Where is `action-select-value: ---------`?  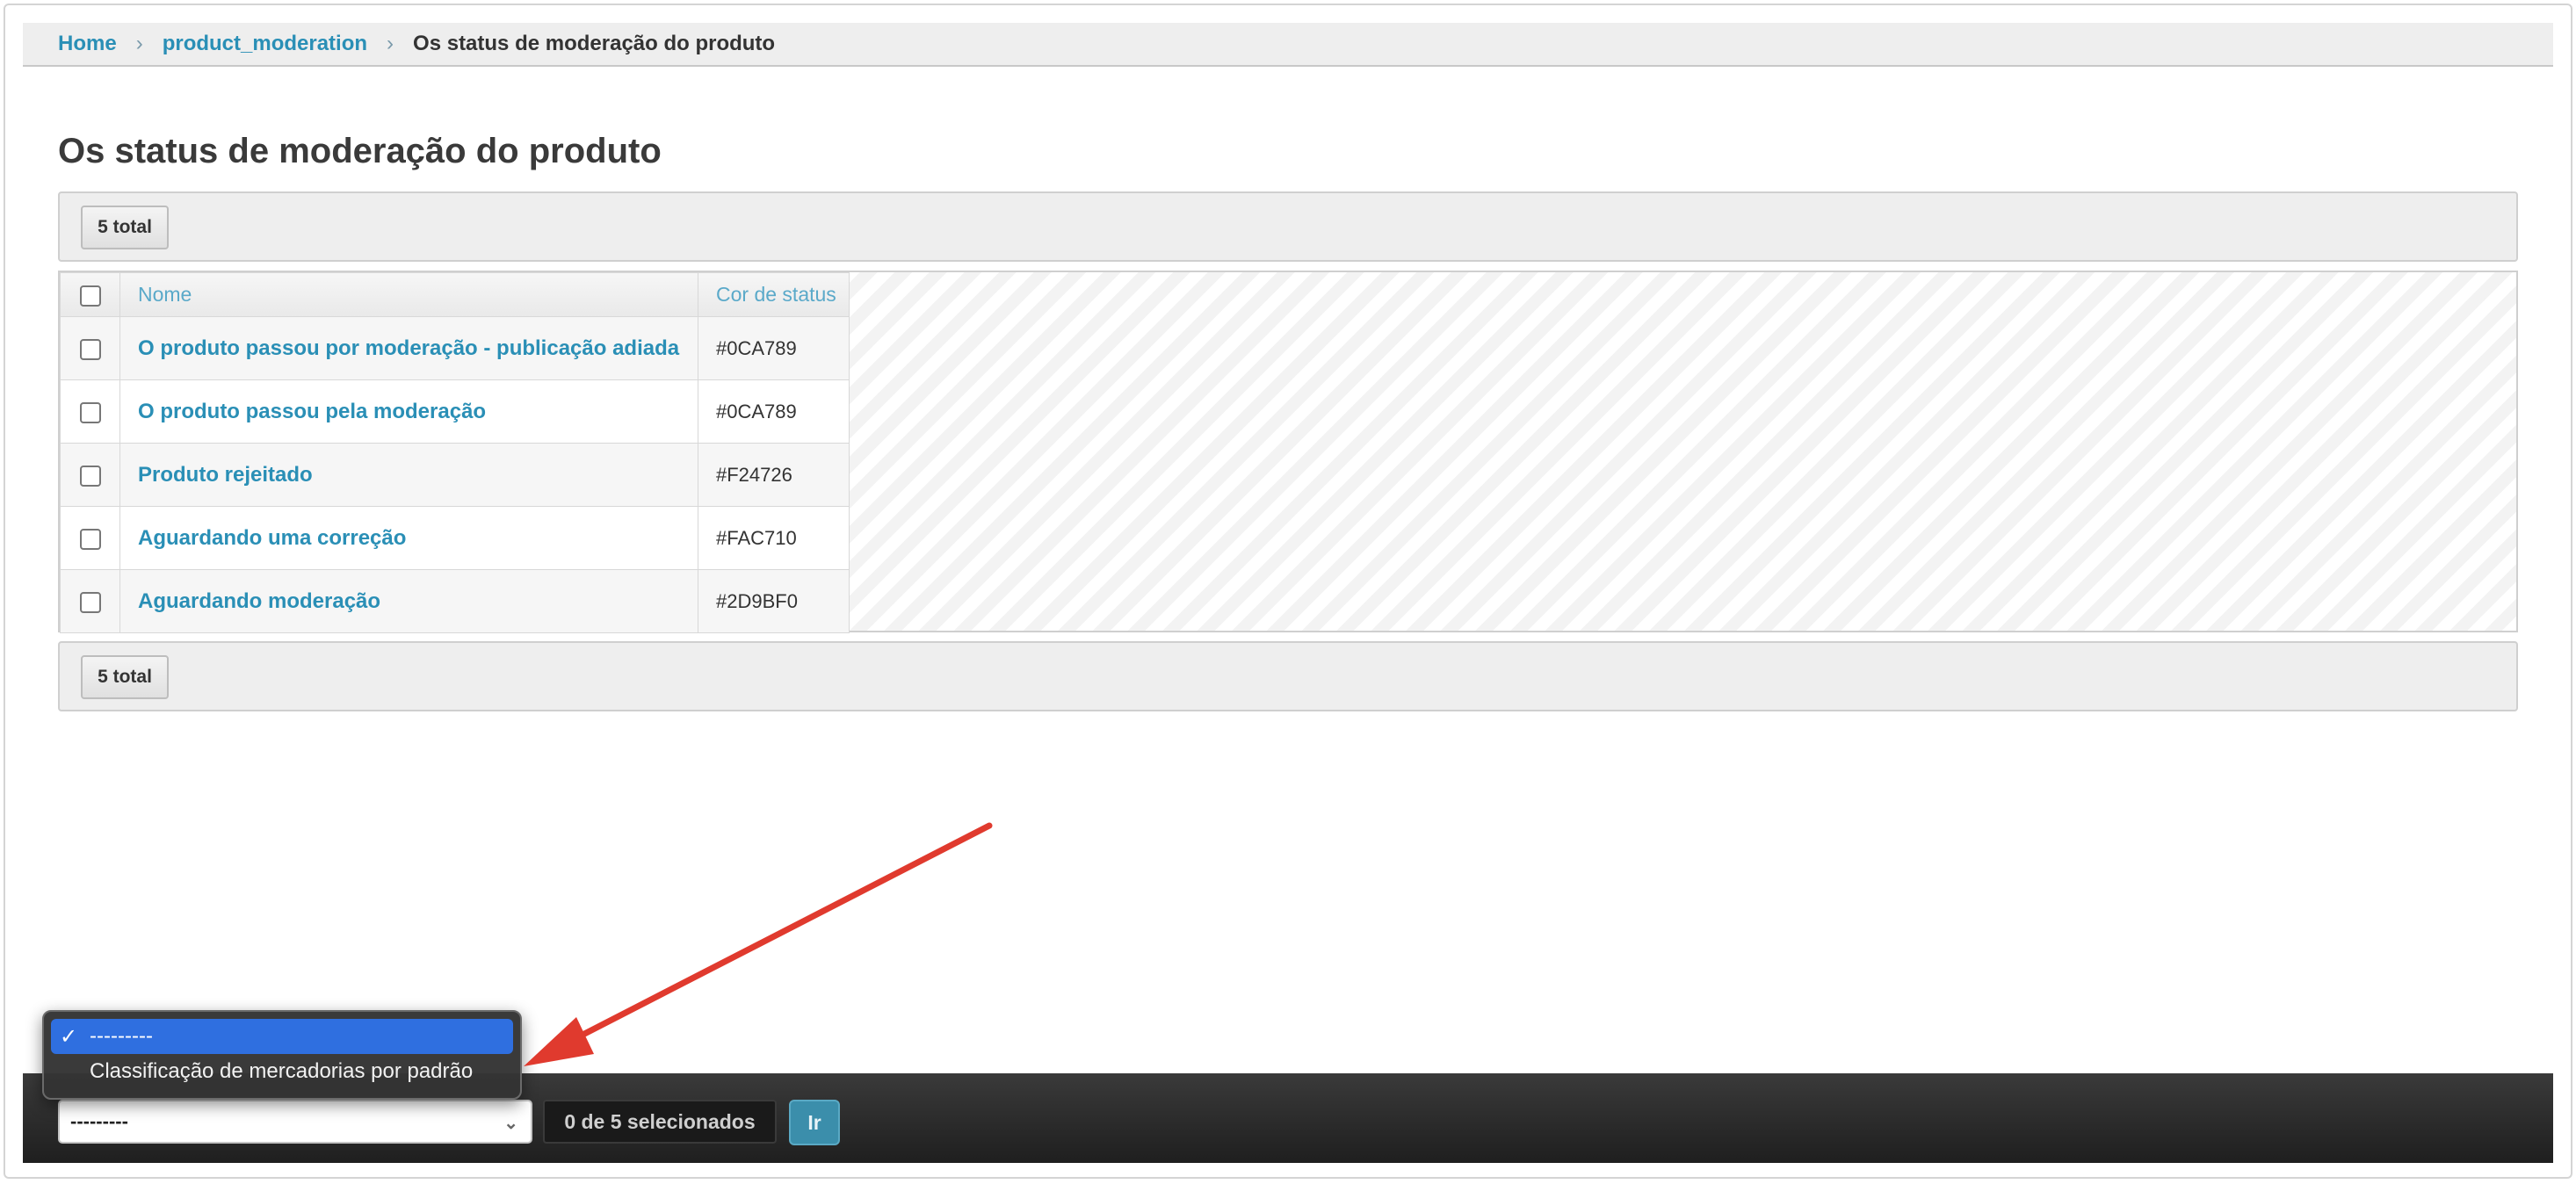
action-select-value: --------- is located at coordinates (99, 1121).